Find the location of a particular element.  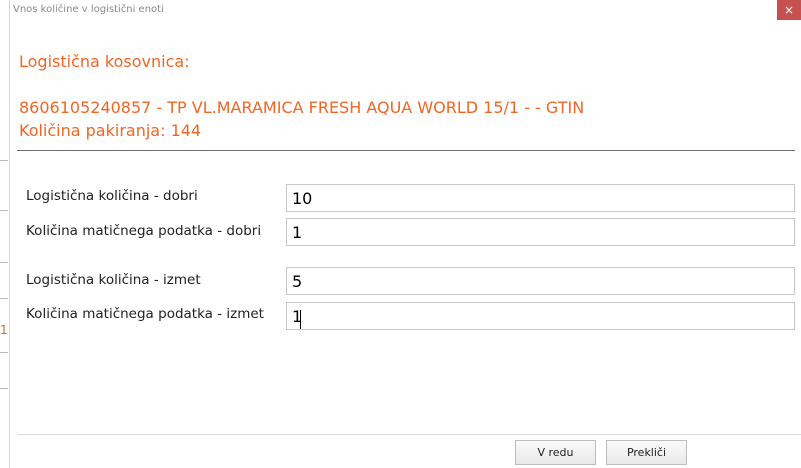

good-logistic-quantity-input is located at coordinates (540, 198).